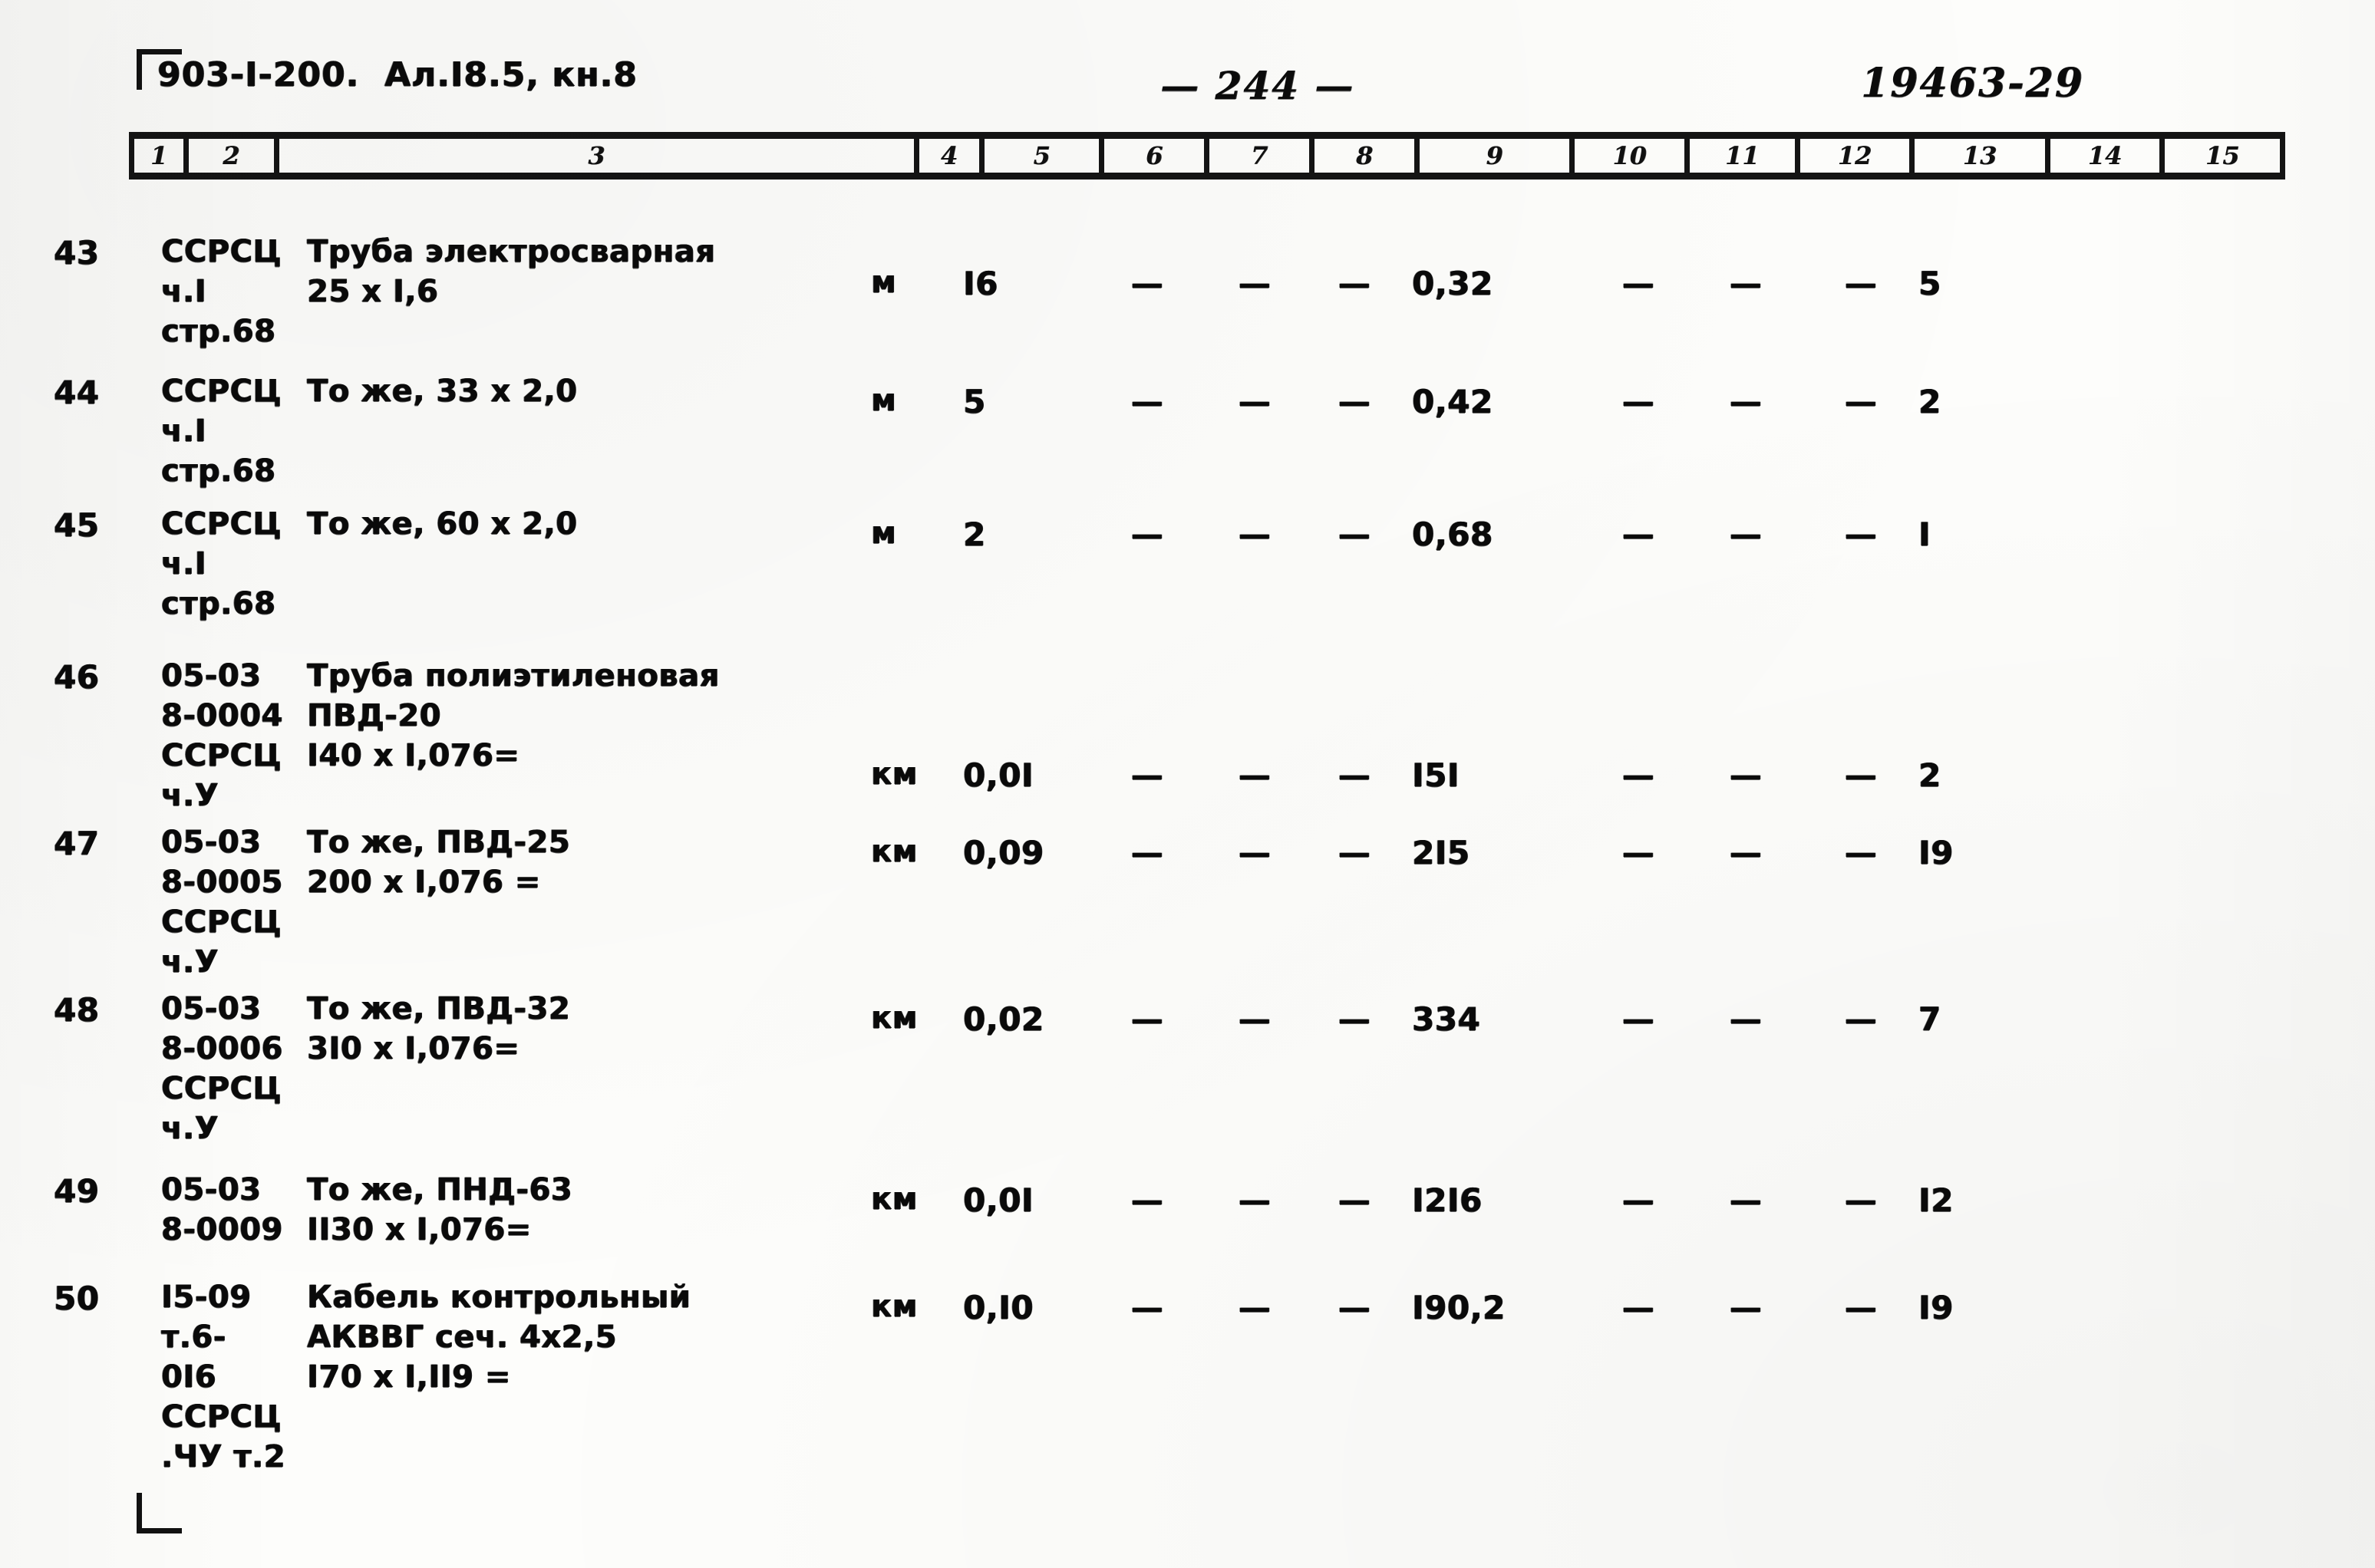 The width and height of the screenshot is (2375, 1568). I want to click on row-col9-value: I90,2, so click(1459, 1307).